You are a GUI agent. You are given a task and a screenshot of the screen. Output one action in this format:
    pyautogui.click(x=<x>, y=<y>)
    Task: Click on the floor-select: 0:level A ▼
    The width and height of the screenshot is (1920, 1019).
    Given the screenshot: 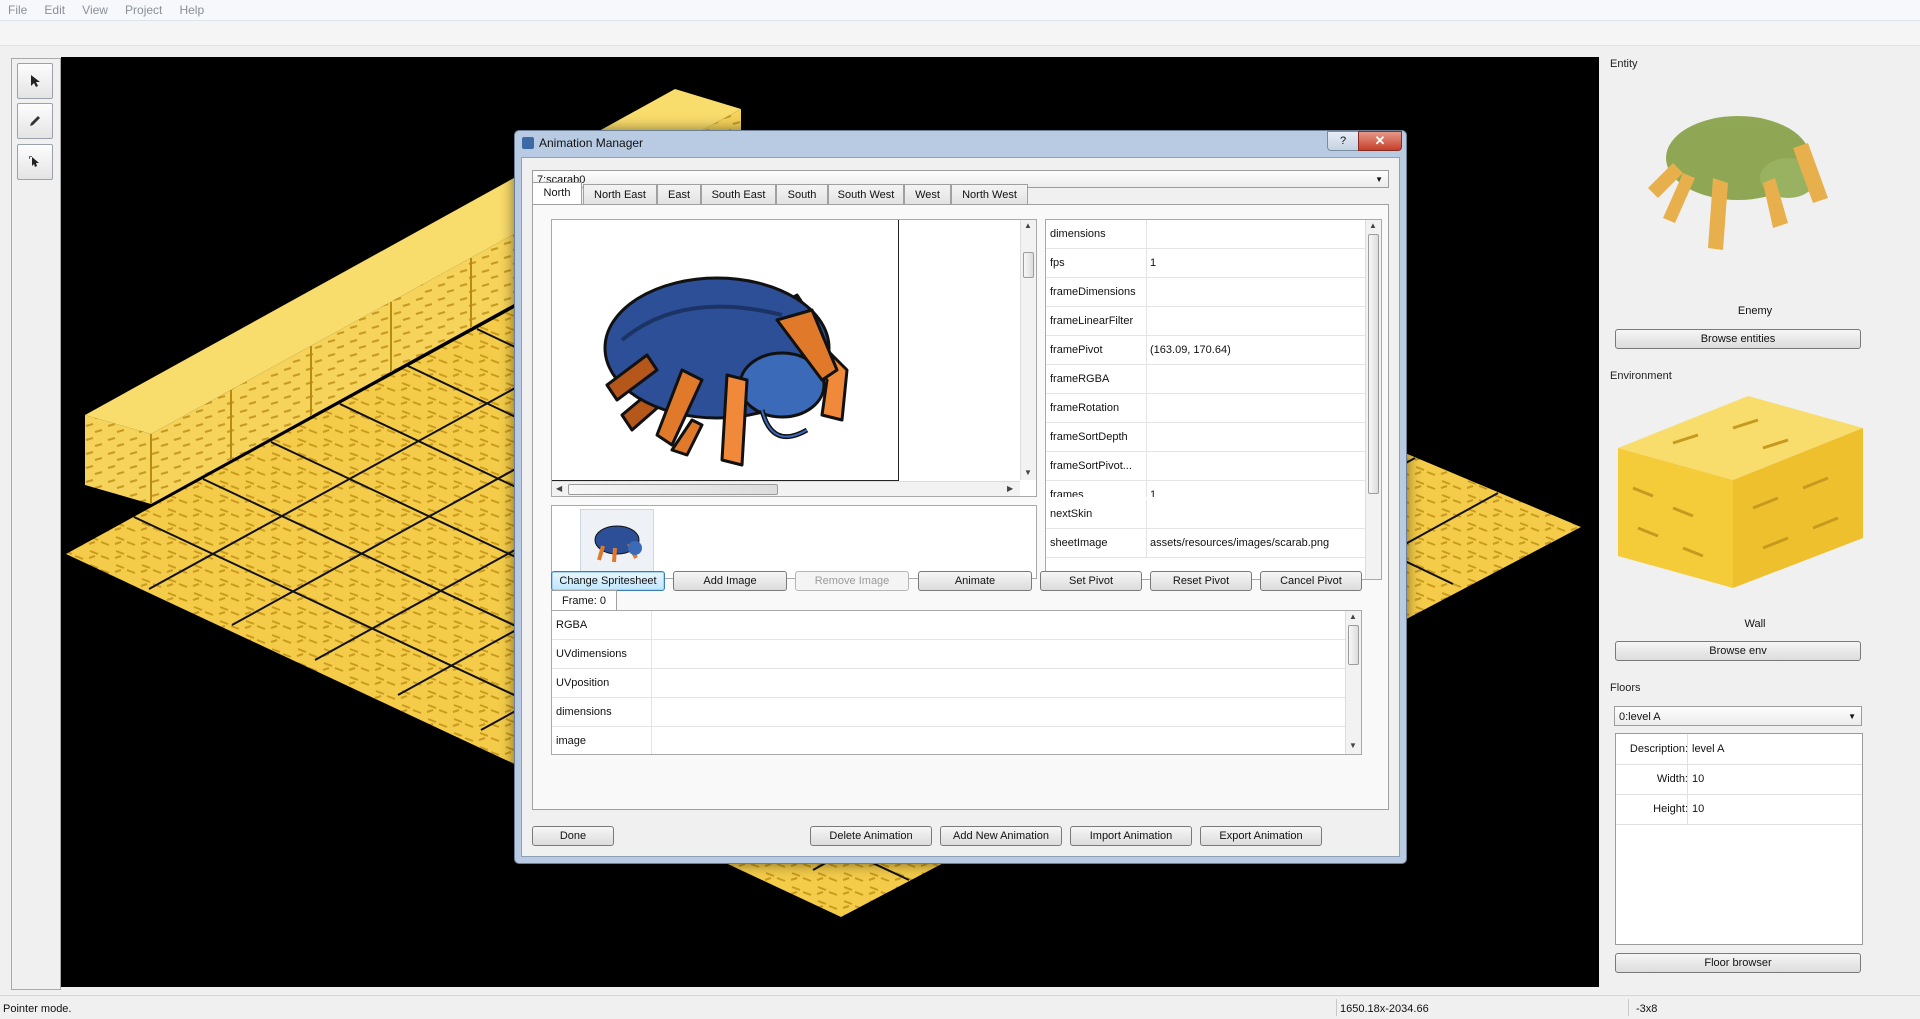 What is the action you would take?
    pyautogui.click(x=1738, y=716)
    